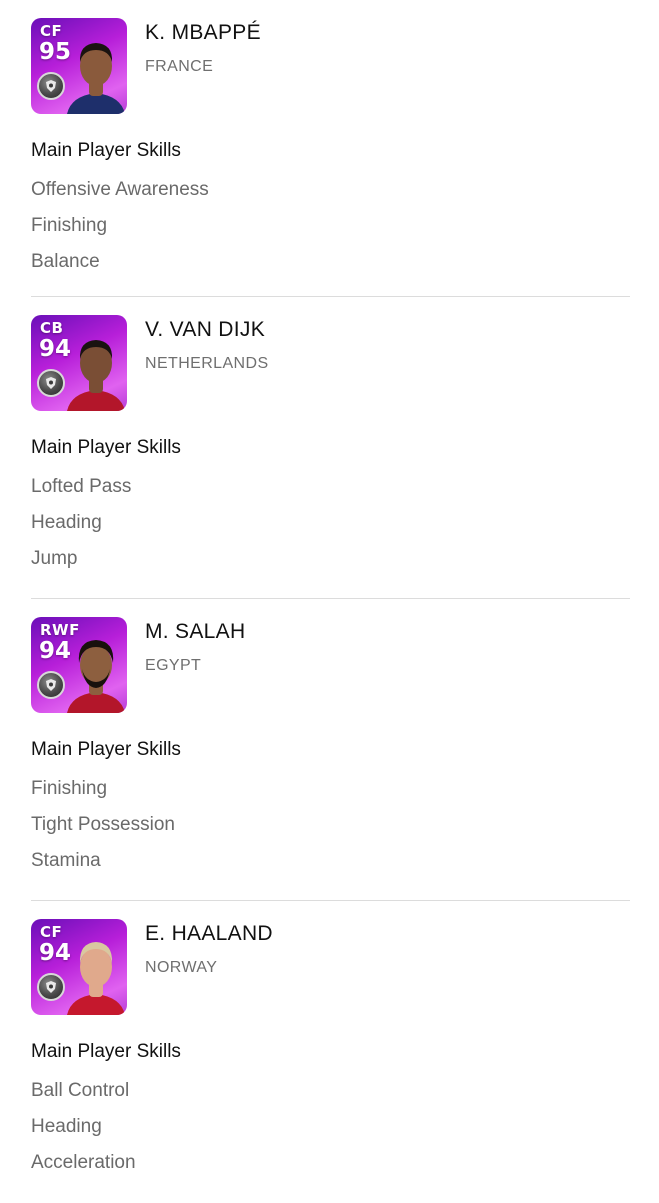 The width and height of the screenshot is (659, 1203). What do you see at coordinates (209, 933) in the screenshot?
I see `player-name: E. HAALAND` at bounding box center [209, 933].